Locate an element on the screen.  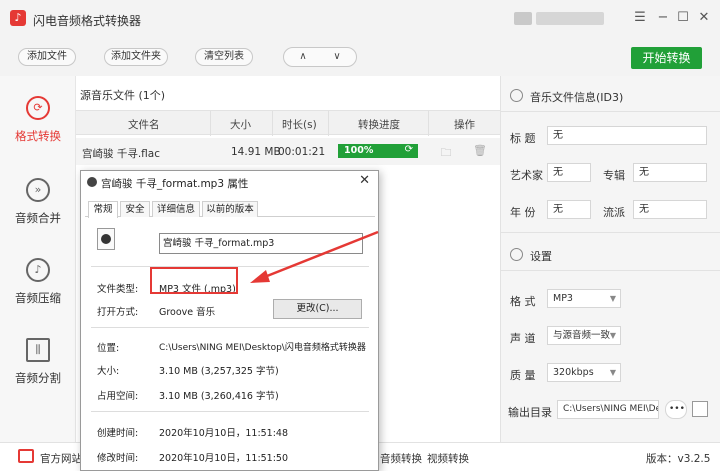
modified-label: 修改时间: is located at coordinates (118, 458).